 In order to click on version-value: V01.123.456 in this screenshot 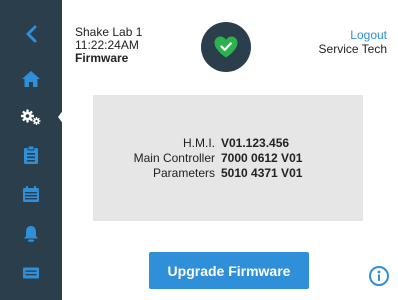, I will do `click(255, 143)`.